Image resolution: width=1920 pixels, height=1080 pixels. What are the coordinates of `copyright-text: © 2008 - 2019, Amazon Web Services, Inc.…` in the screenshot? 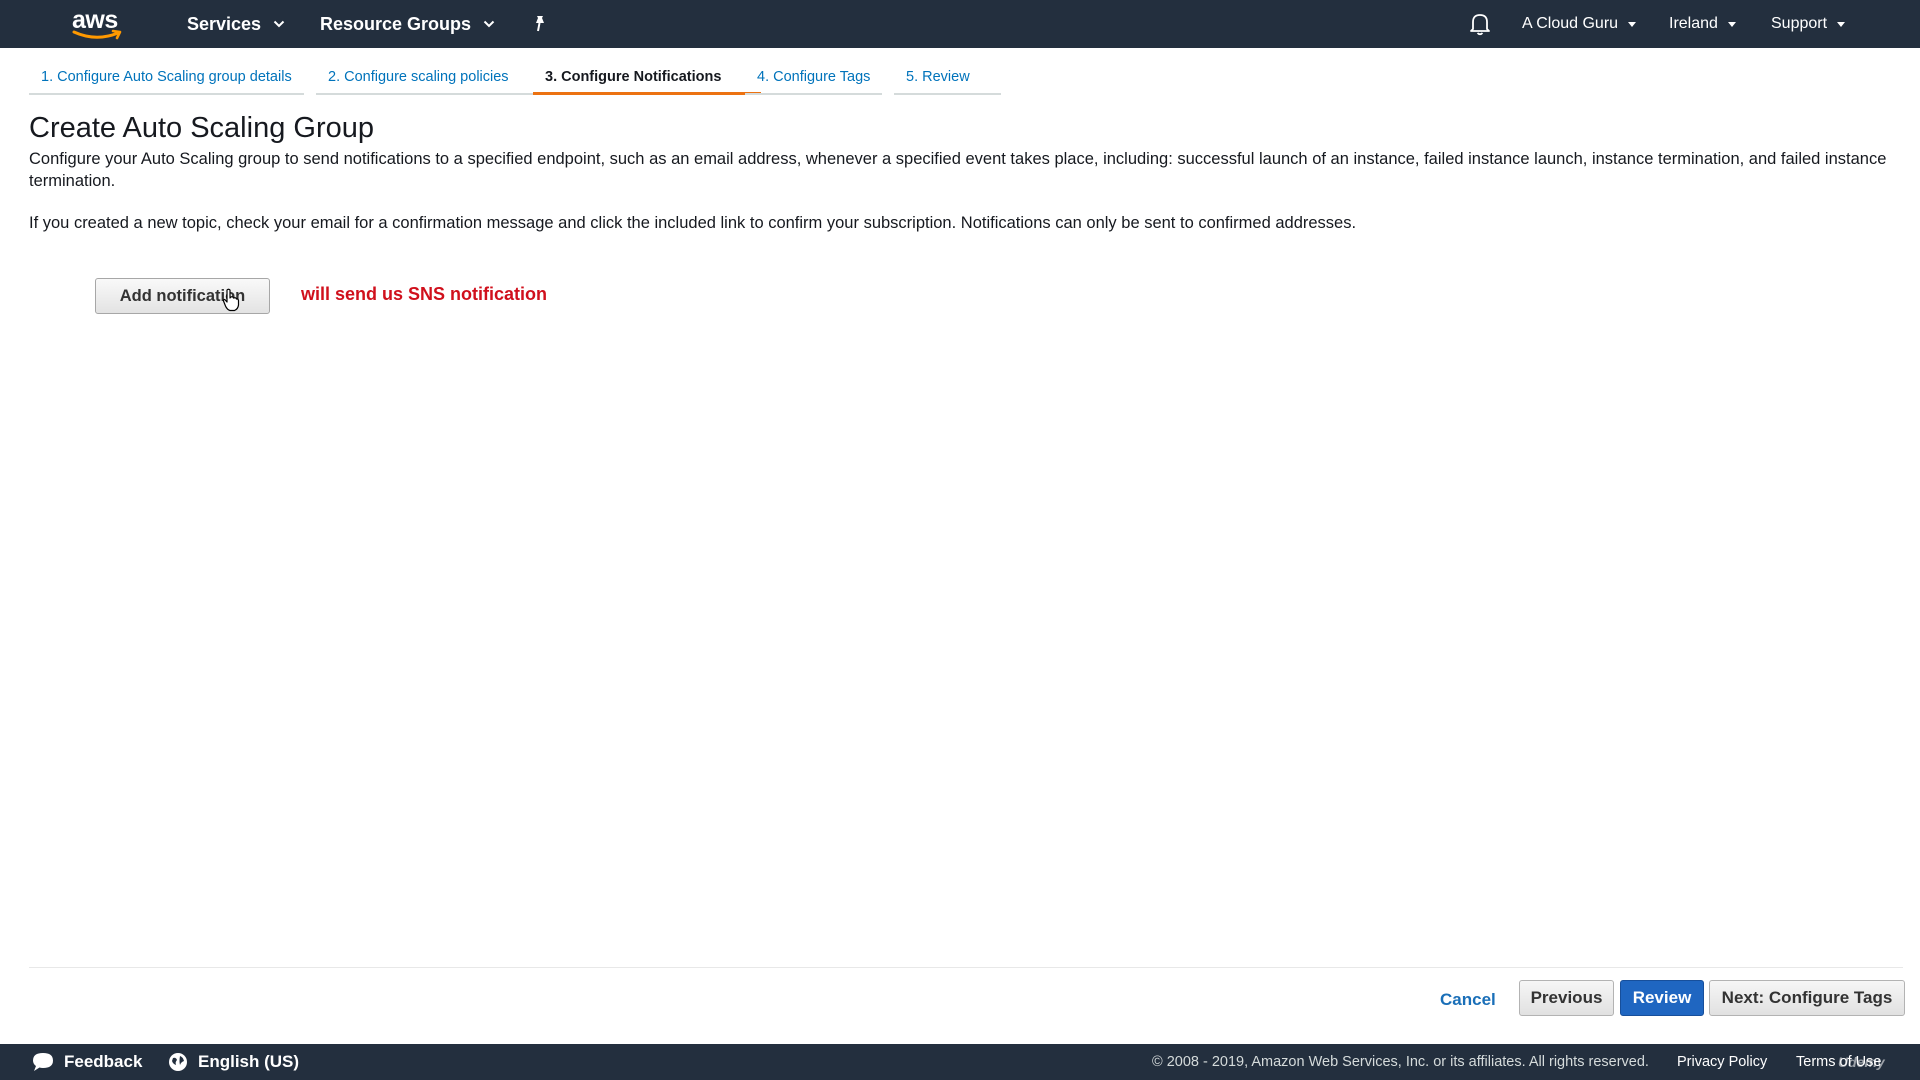 It's located at (1400, 1062).